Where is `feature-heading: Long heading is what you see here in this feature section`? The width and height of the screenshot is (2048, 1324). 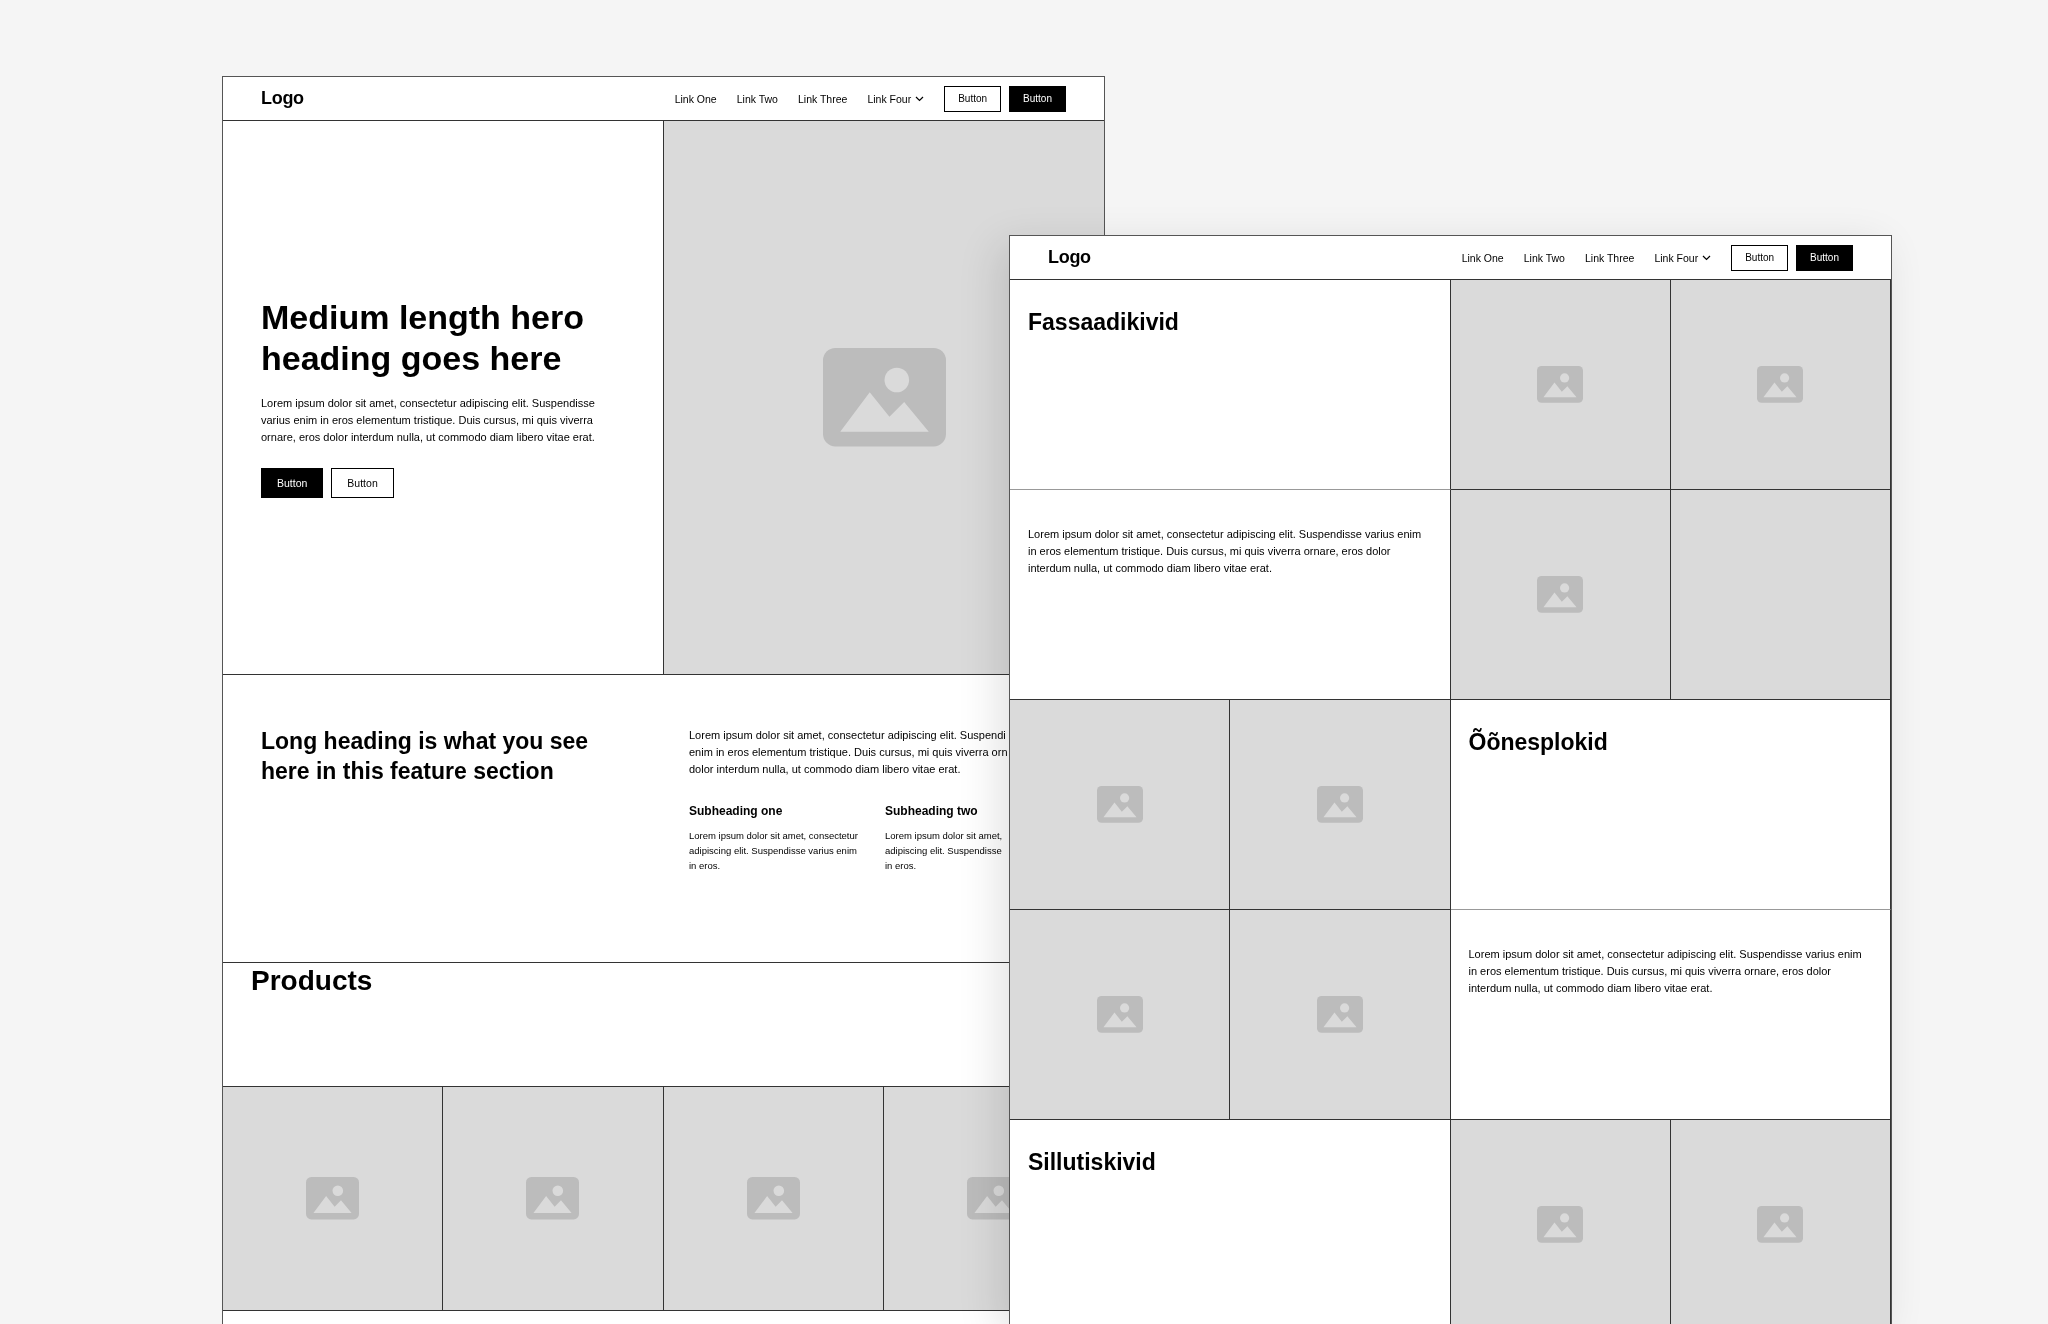 feature-heading: Long heading is what you see here in this feature section is located at coordinates (425, 756).